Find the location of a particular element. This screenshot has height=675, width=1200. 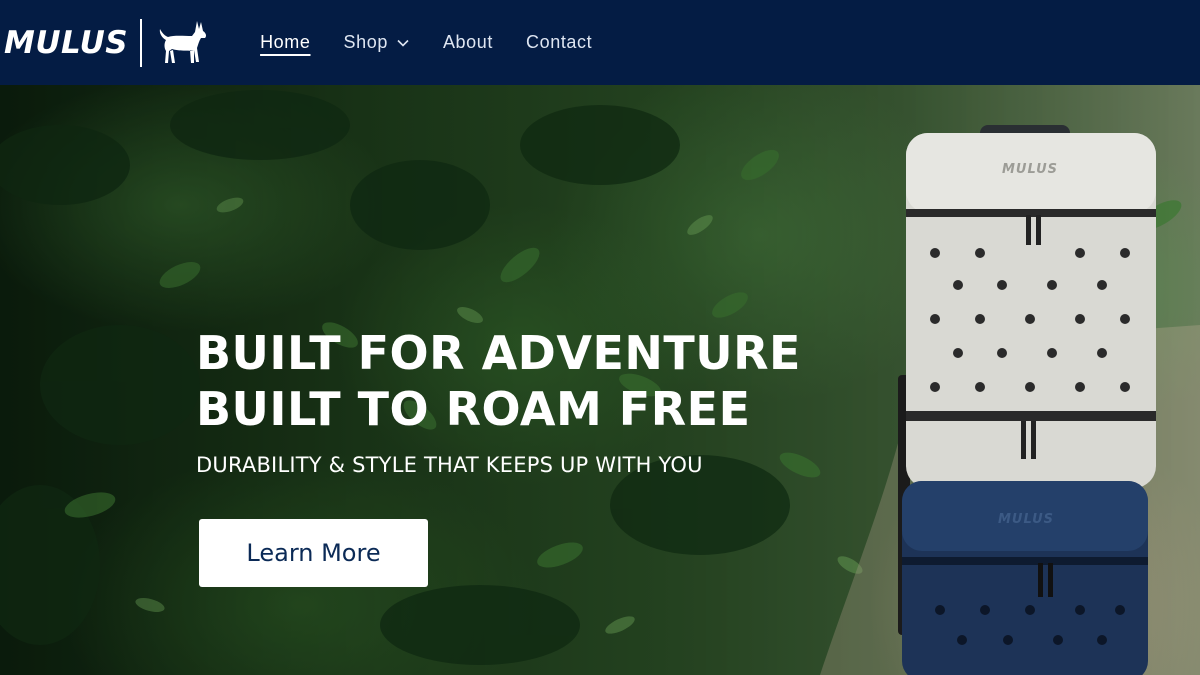

nav-about-label: About is located at coordinates (467, 42).